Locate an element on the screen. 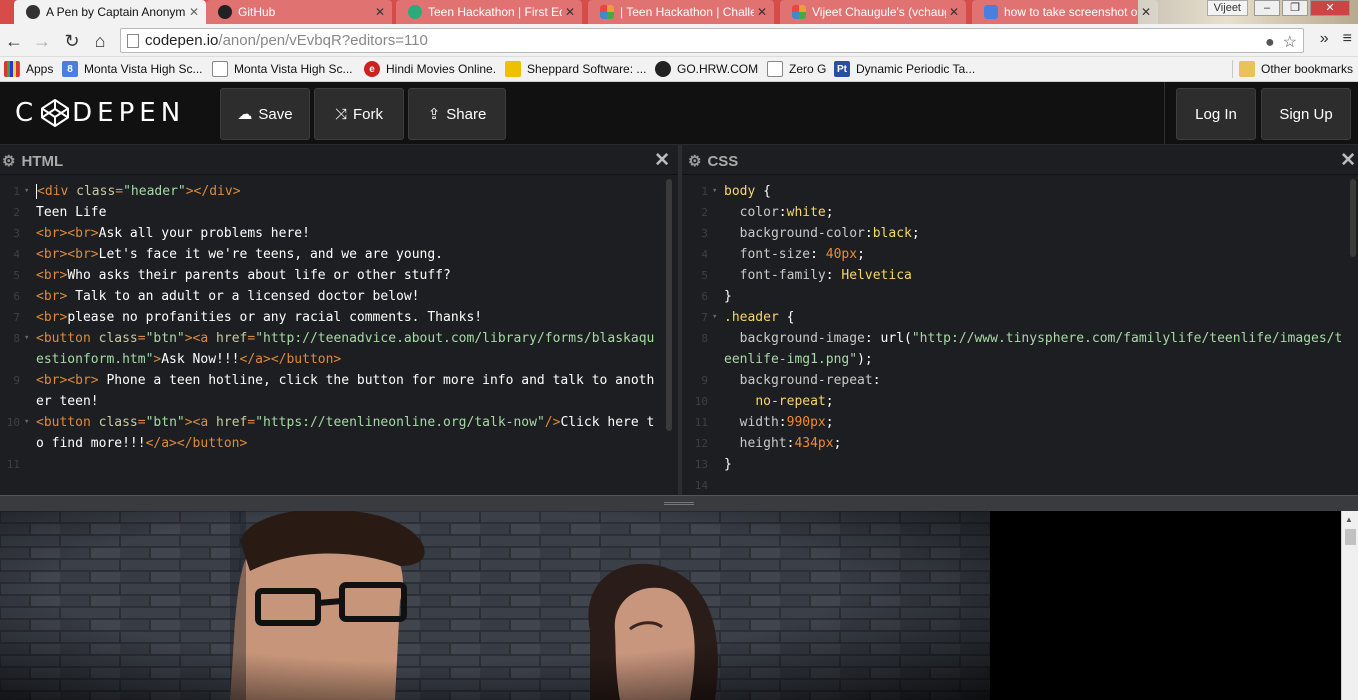  code-line: 6} is located at coordinates (1017, 296).